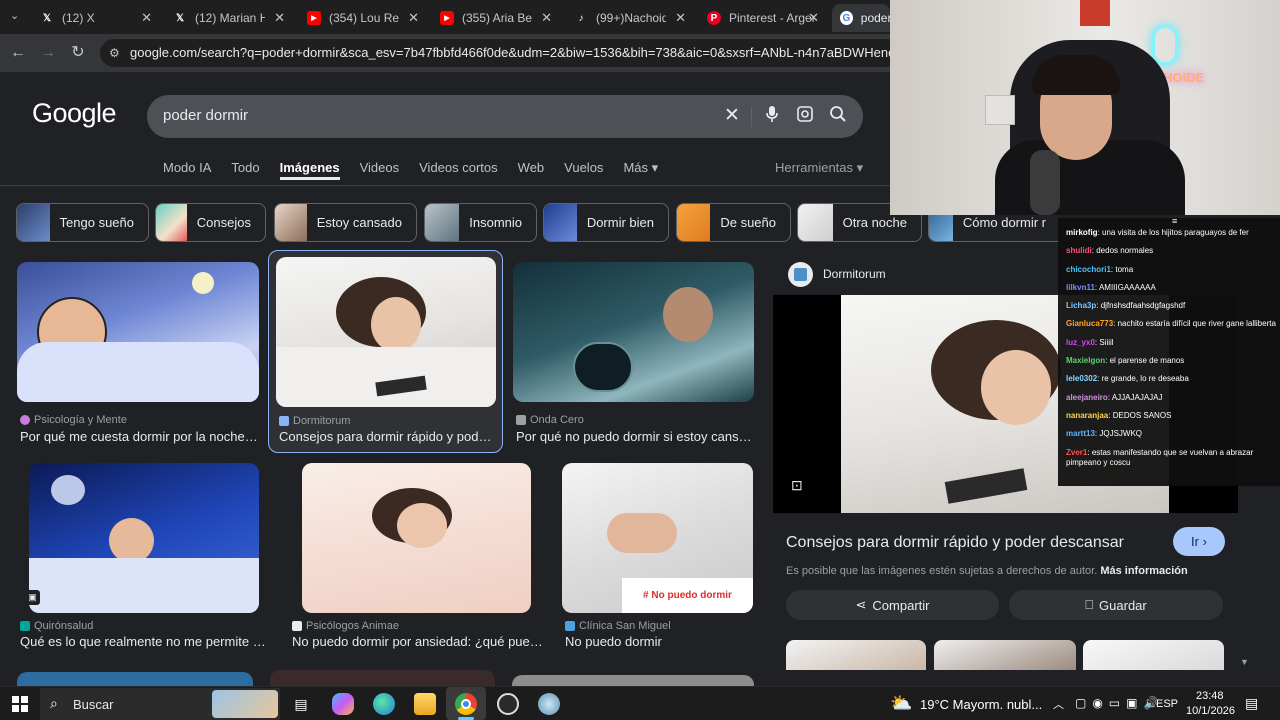  I want to click on tab-web: Web, so click(531, 170).